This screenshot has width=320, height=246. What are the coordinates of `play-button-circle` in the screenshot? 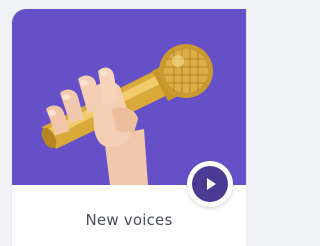 It's located at (210, 184).